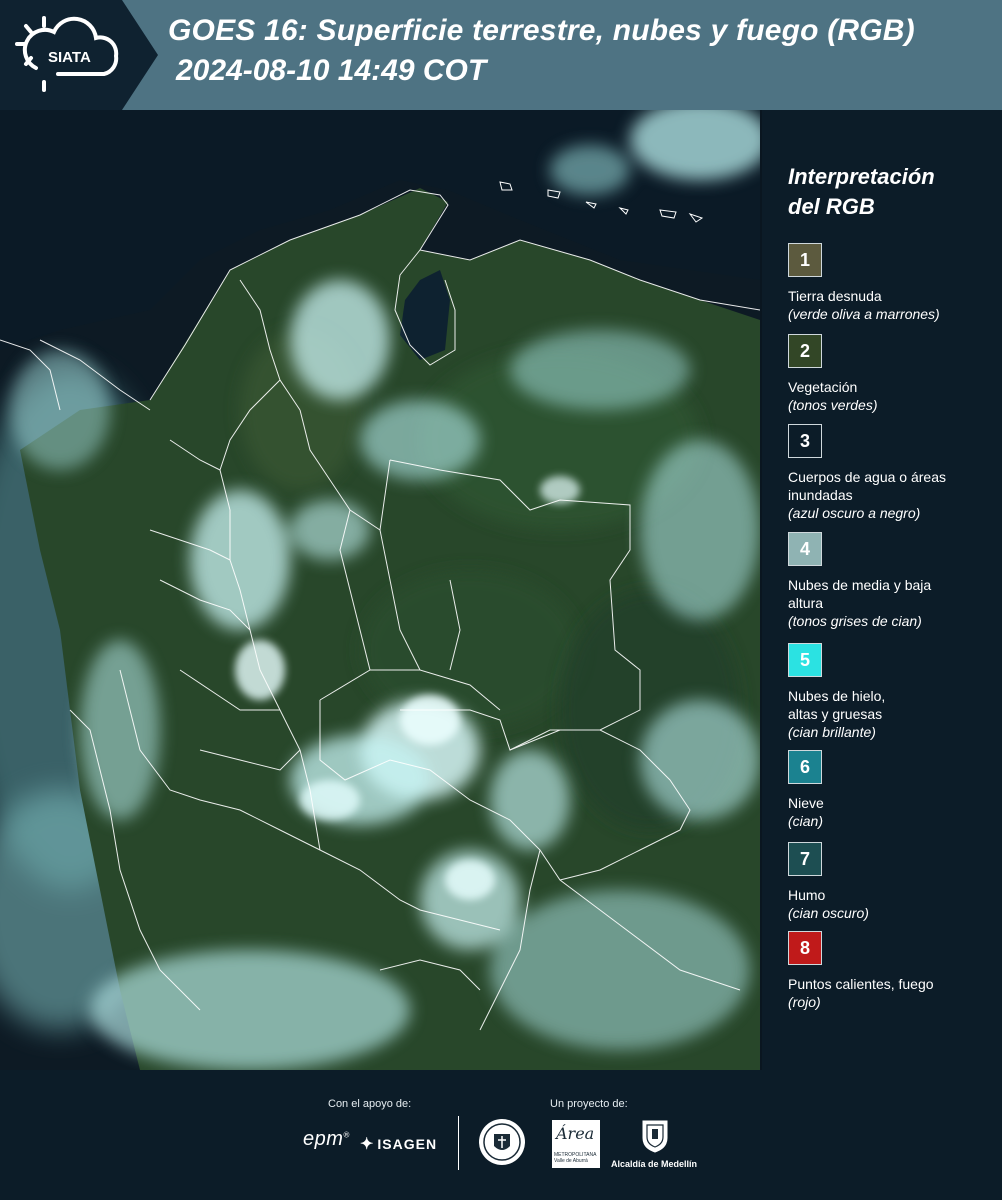  I want to click on footer-divider, so click(458, 1143).